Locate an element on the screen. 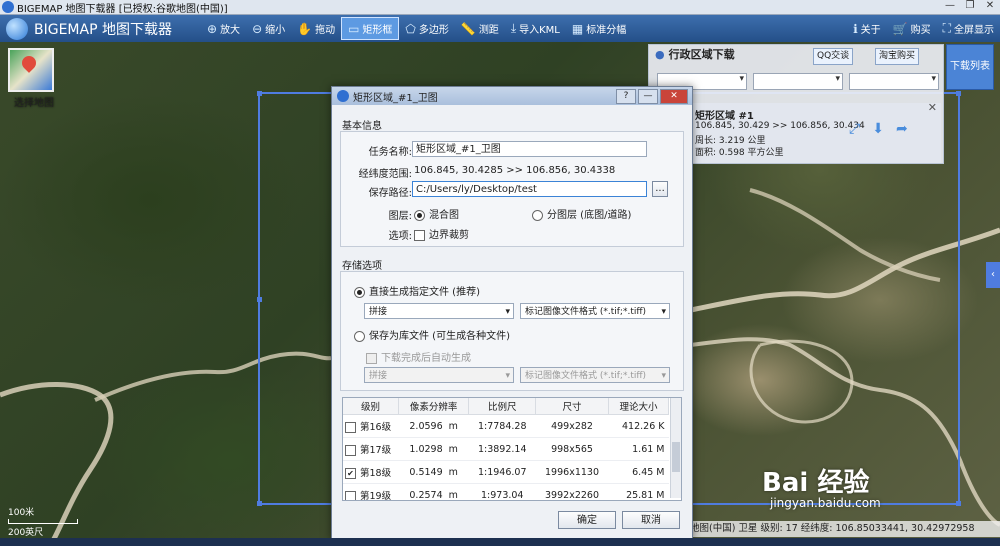  map-thumbnail is located at coordinates (31, 70).